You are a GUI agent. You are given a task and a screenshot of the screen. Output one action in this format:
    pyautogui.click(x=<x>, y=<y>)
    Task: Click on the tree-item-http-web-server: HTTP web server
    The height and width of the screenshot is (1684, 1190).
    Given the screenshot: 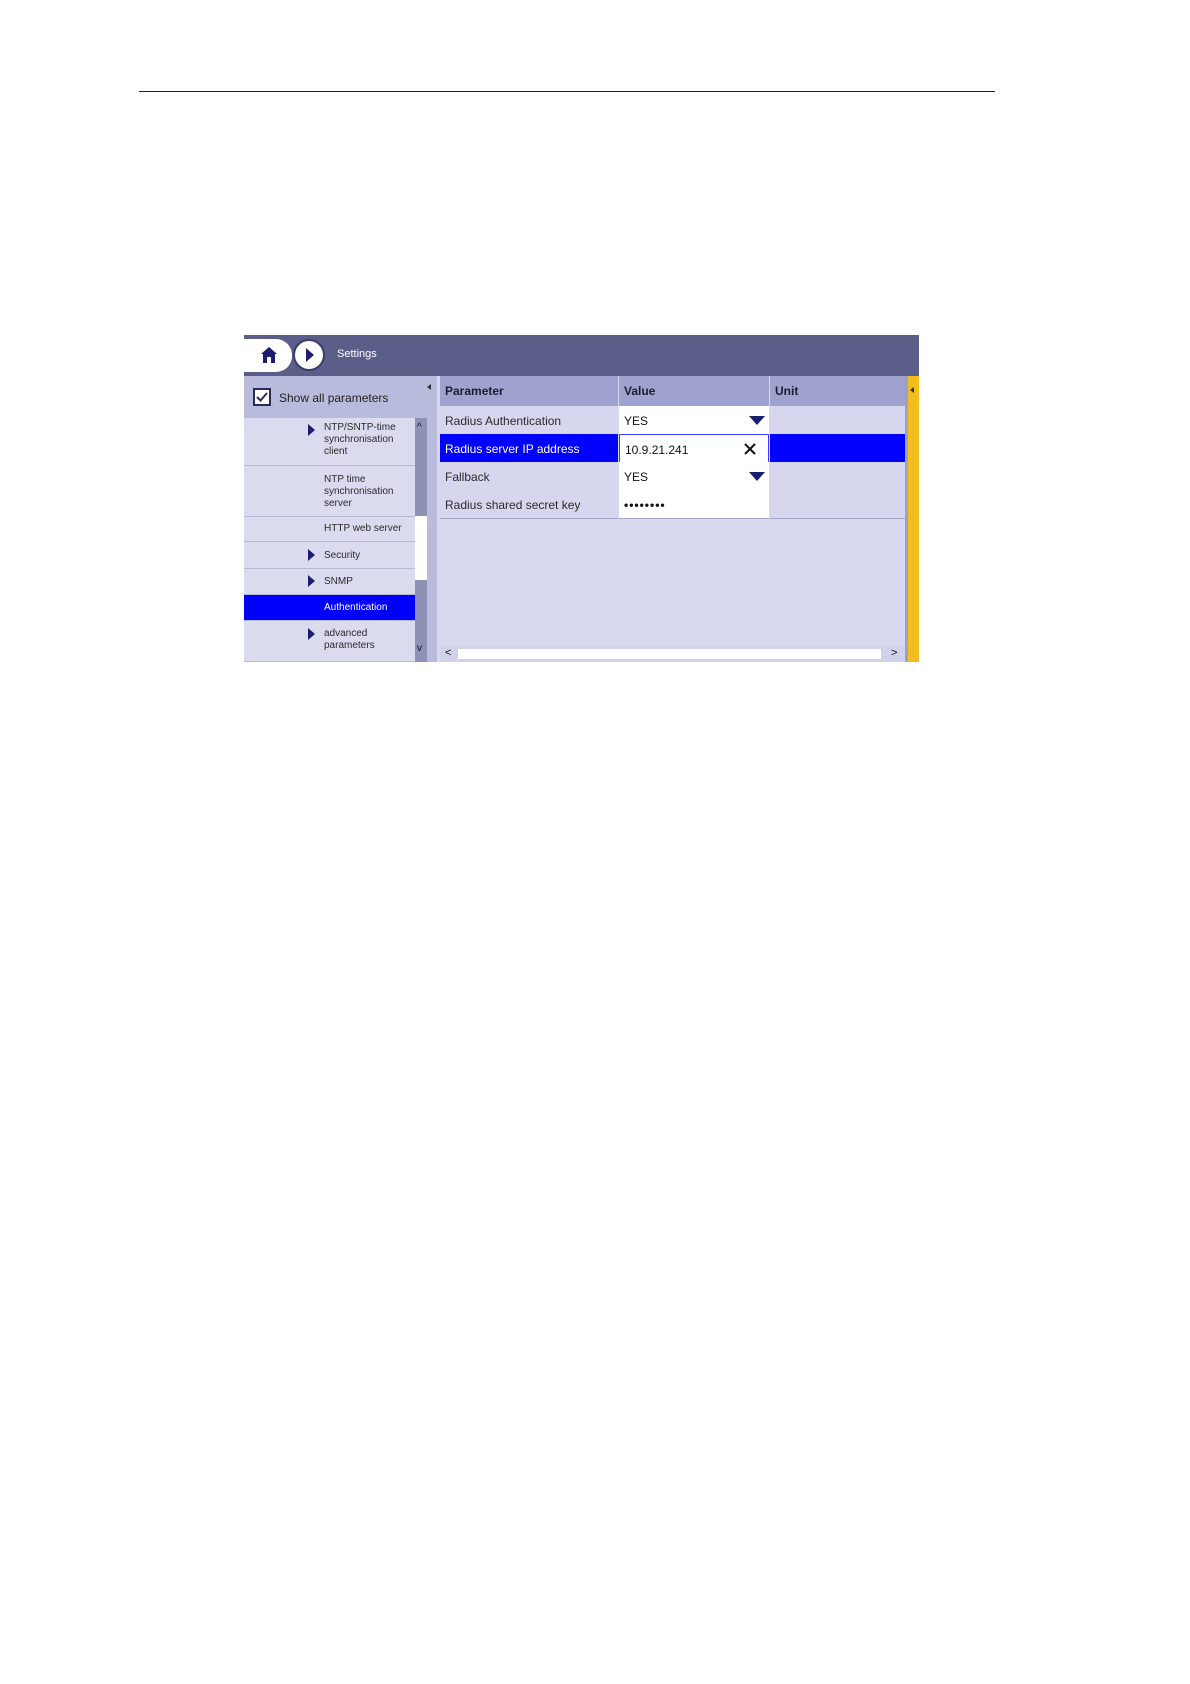 What is the action you would take?
    pyautogui.click(x=329, y=529)
    